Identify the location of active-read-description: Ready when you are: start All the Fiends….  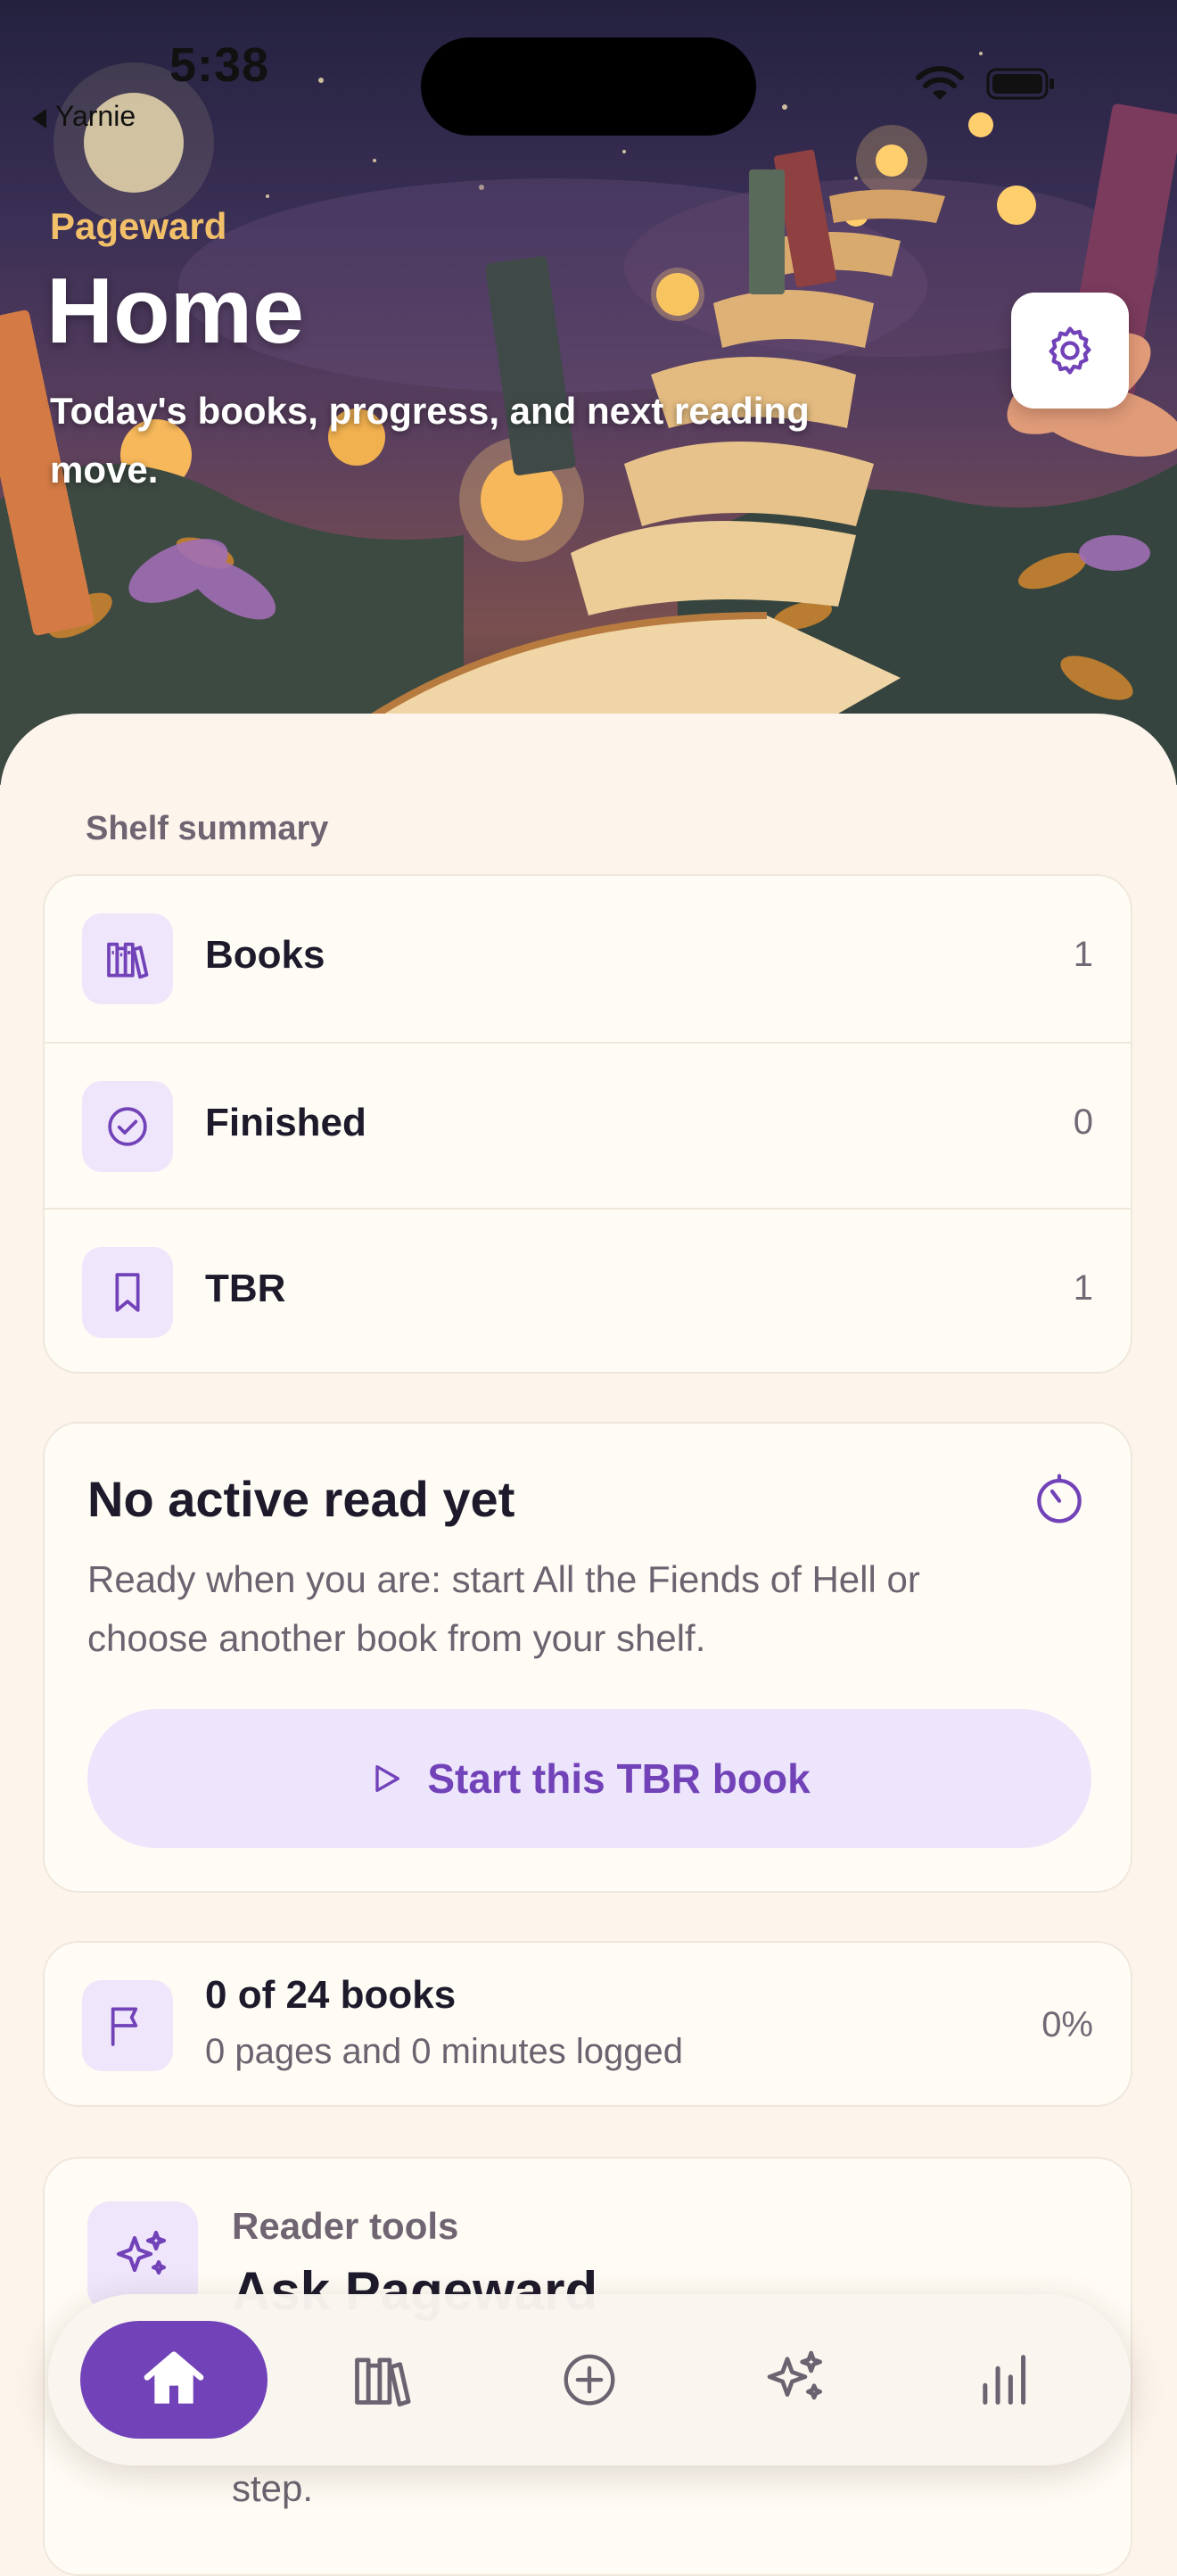
(503, 1608).